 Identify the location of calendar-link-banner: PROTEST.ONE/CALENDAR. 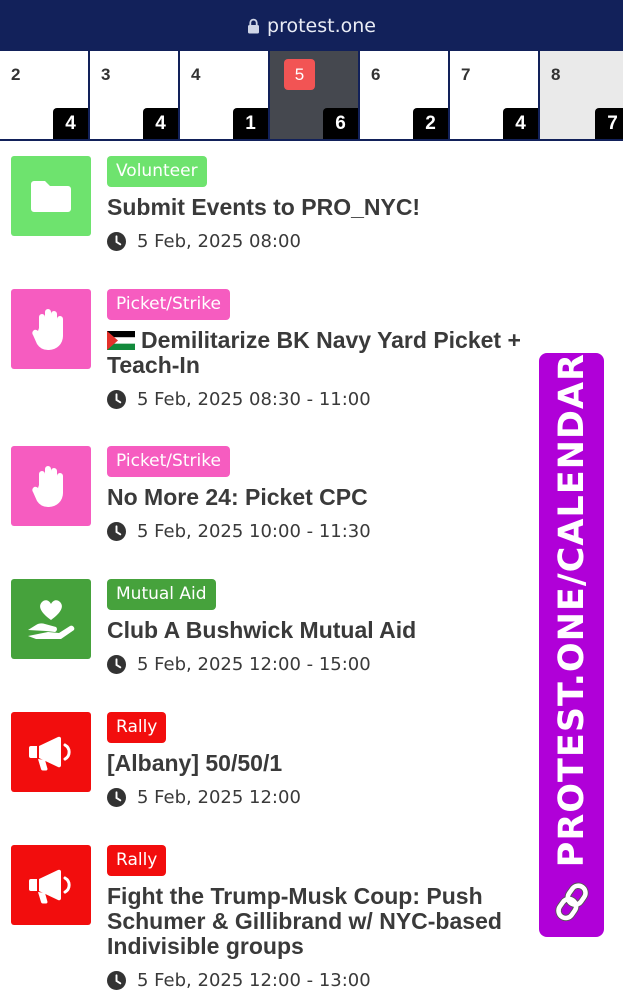
(571, 645).